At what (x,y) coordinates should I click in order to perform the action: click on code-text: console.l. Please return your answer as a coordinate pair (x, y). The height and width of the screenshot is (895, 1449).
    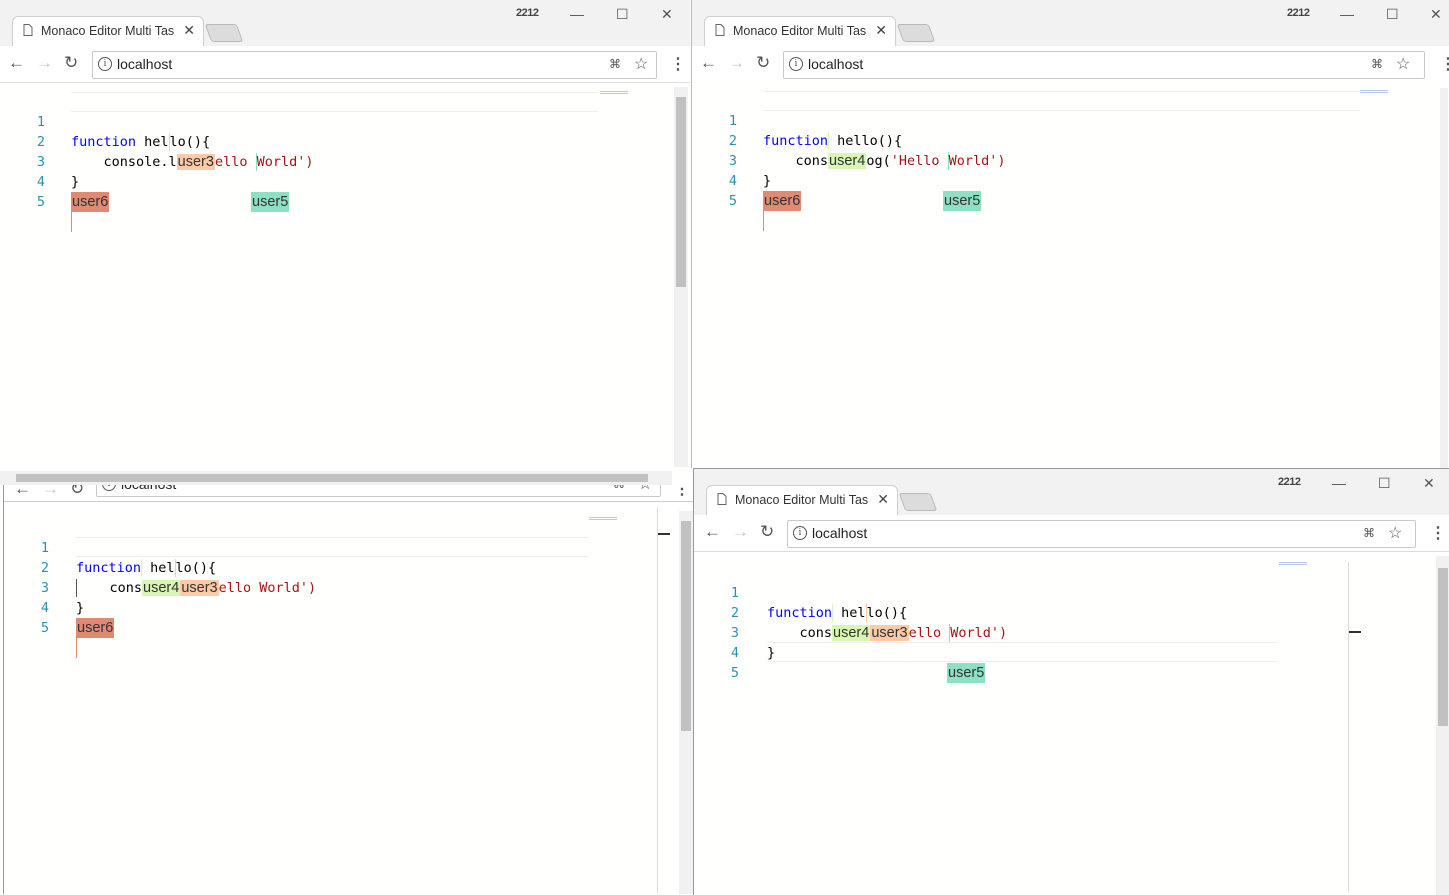
    Looking at the image, I should click on (124, 162).